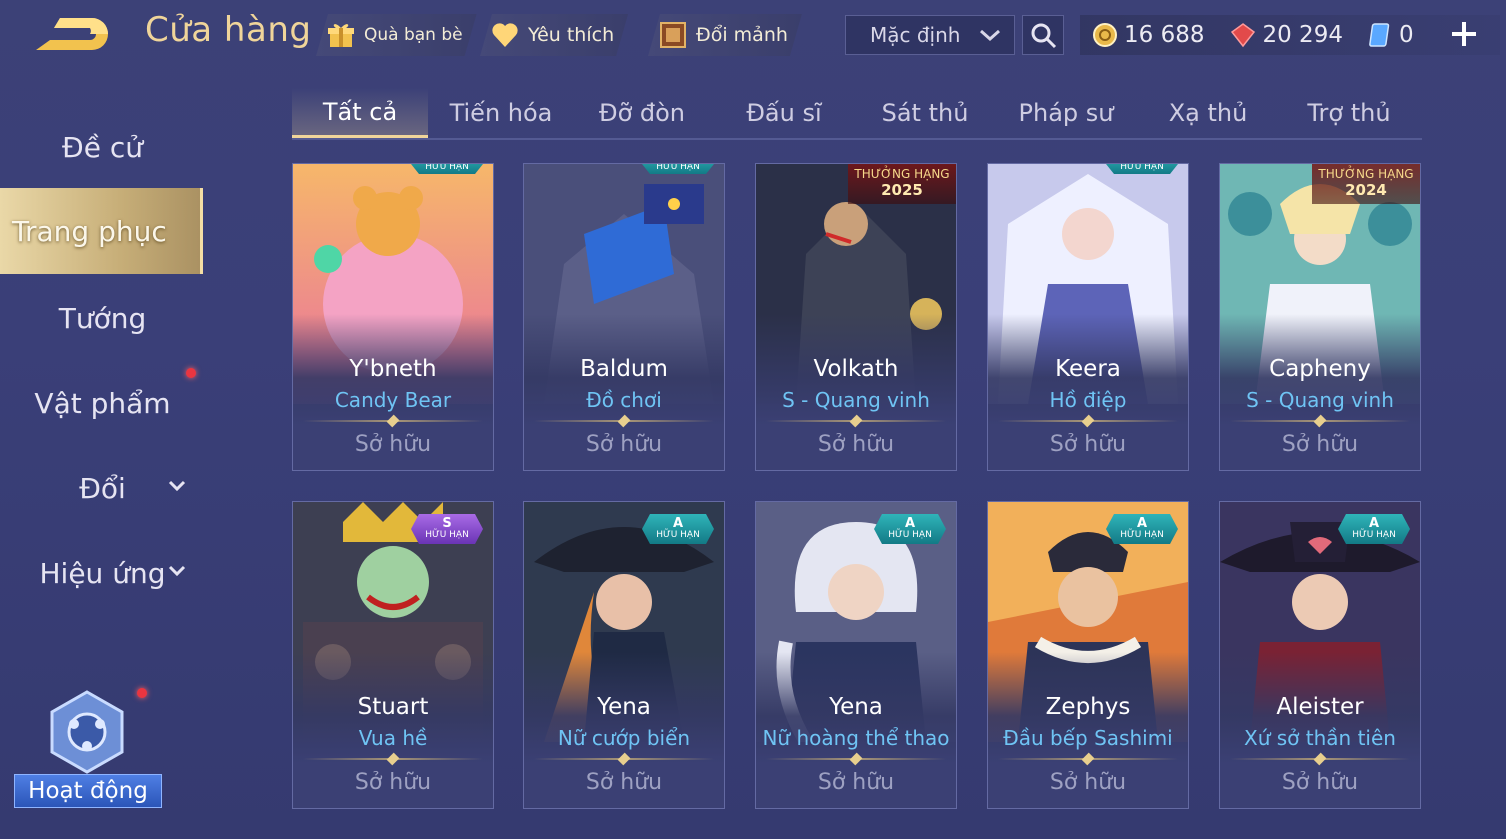  I want to click on page-title: Cửa hàng, so click(228, 30).